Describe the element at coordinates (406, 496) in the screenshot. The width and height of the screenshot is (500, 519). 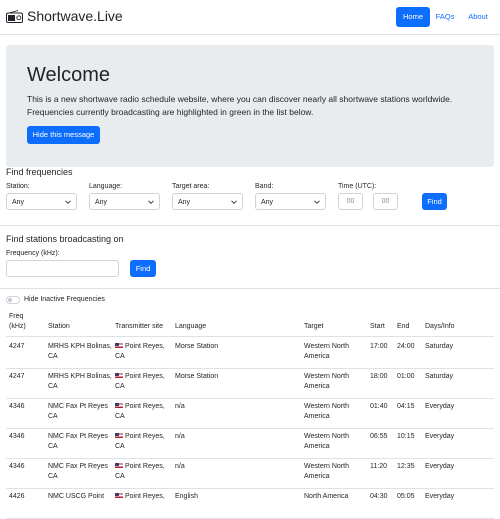
I see `end-text: 05:05` at that location.